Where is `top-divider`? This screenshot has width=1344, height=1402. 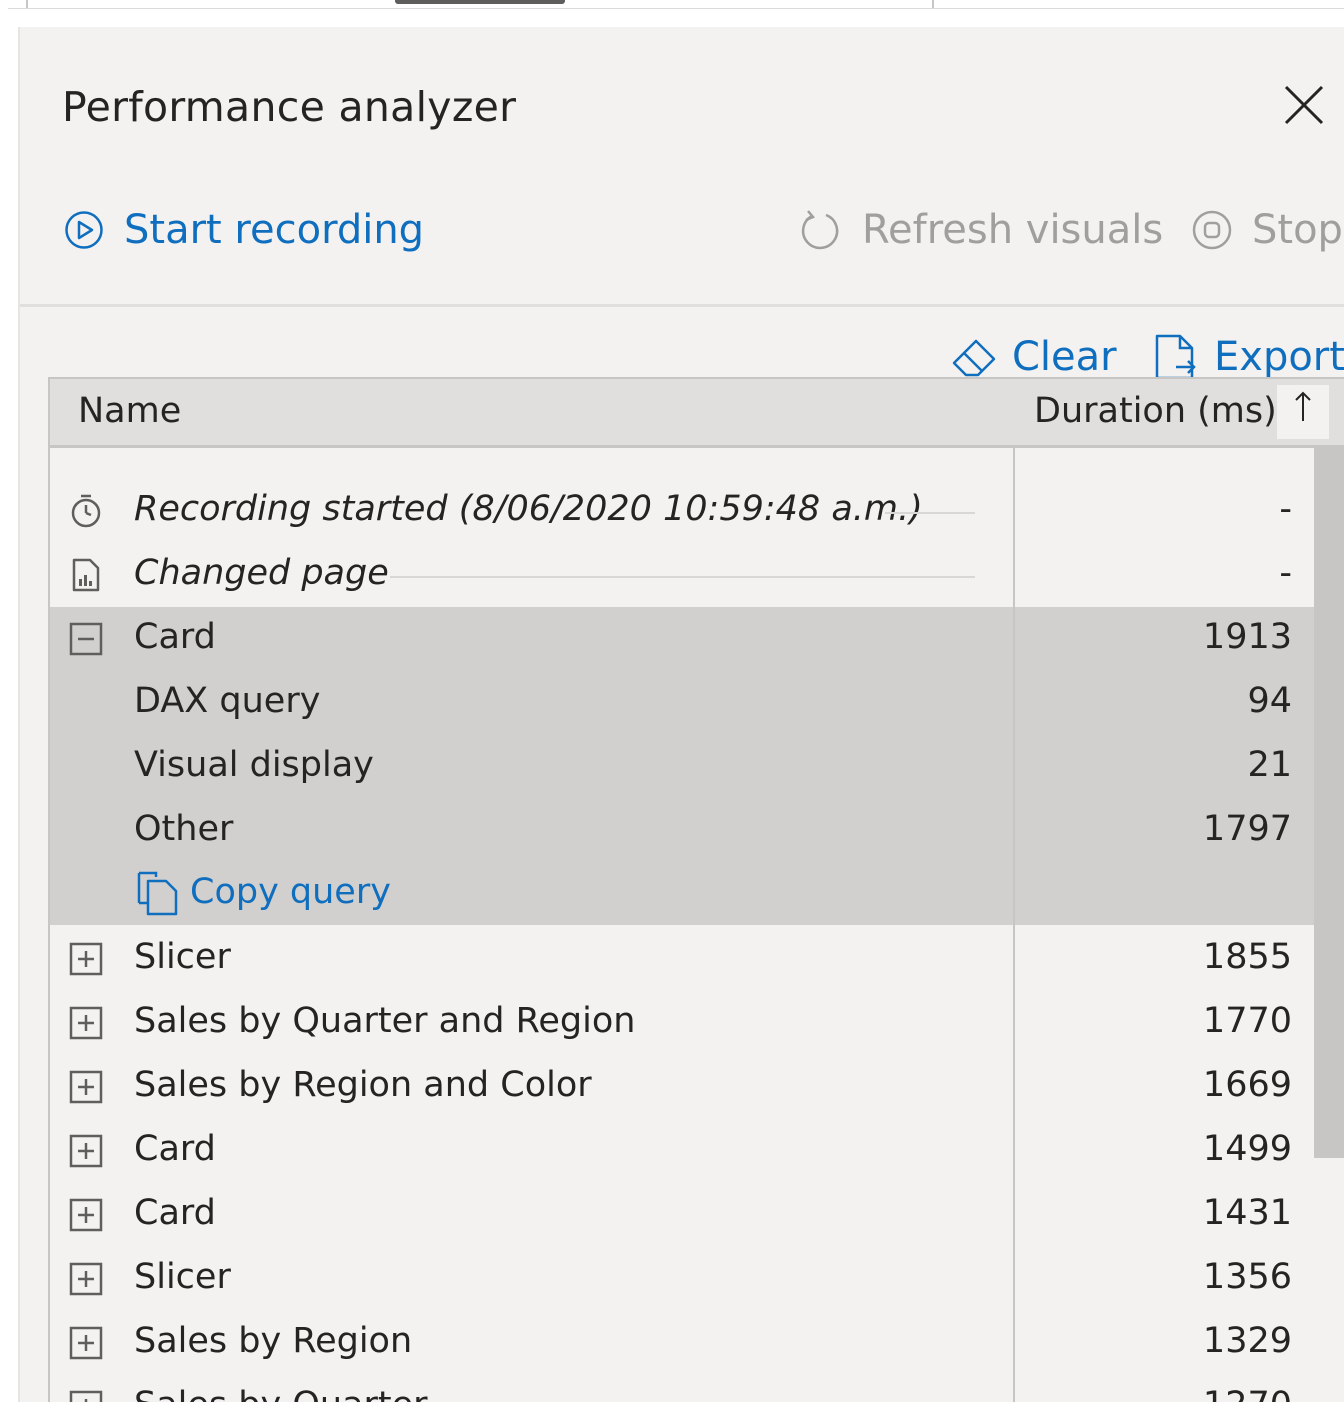
top-divider is located at coordinates (676, 8).